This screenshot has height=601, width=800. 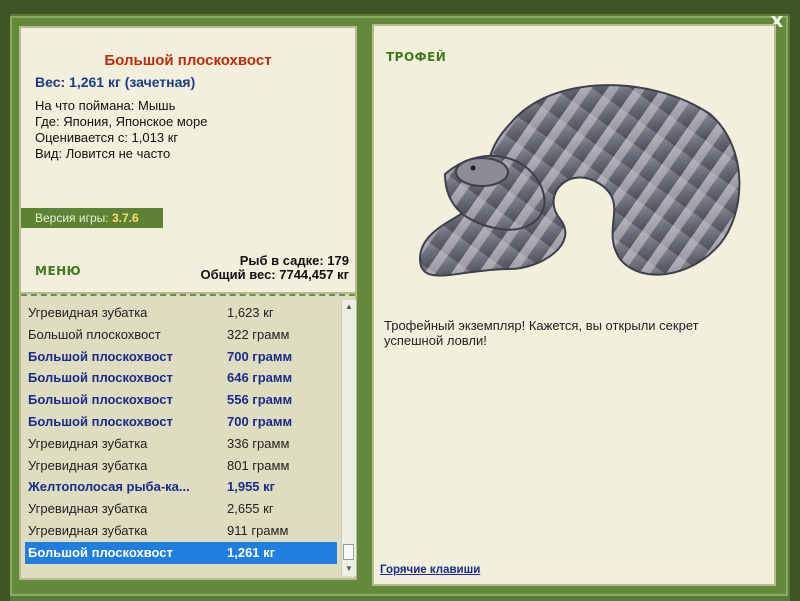 What do you see at coordinates (416, 57) in the screenshot?
I see `trophy-label: ТРОФЕЙ` at bounding box center [416, 57].